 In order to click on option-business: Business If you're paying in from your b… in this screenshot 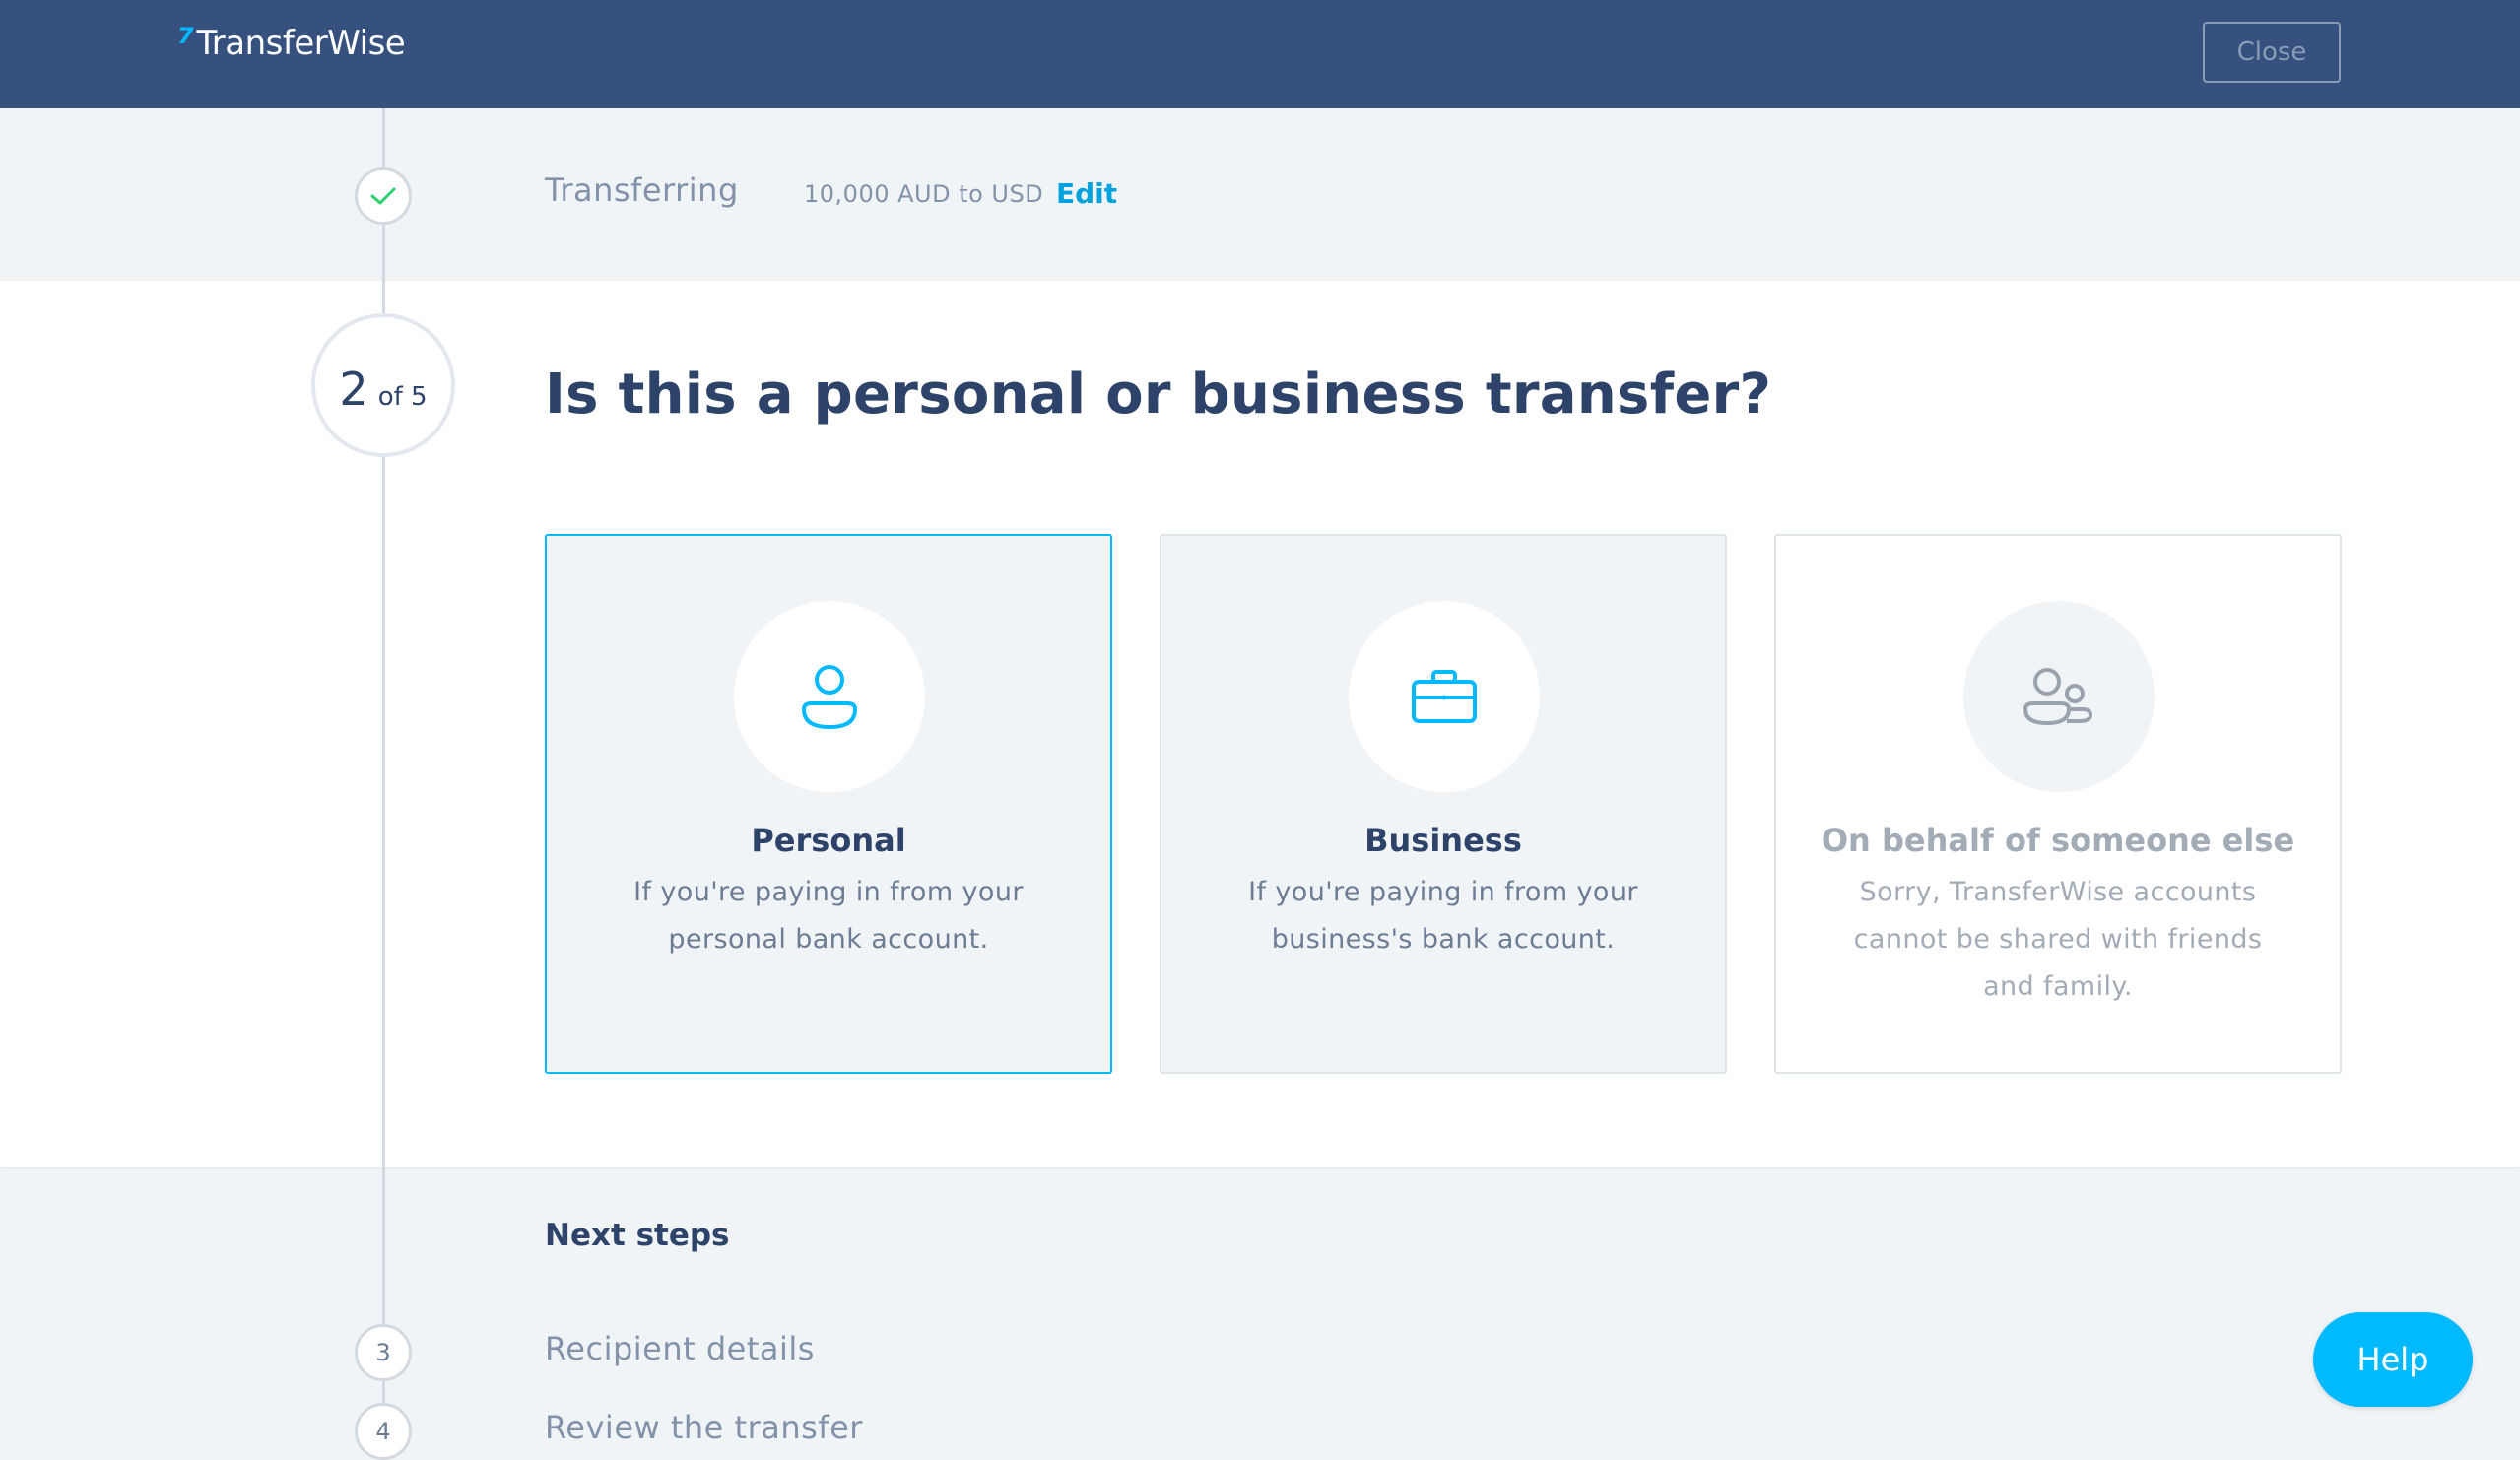, I will do `click(1443, 804)`.